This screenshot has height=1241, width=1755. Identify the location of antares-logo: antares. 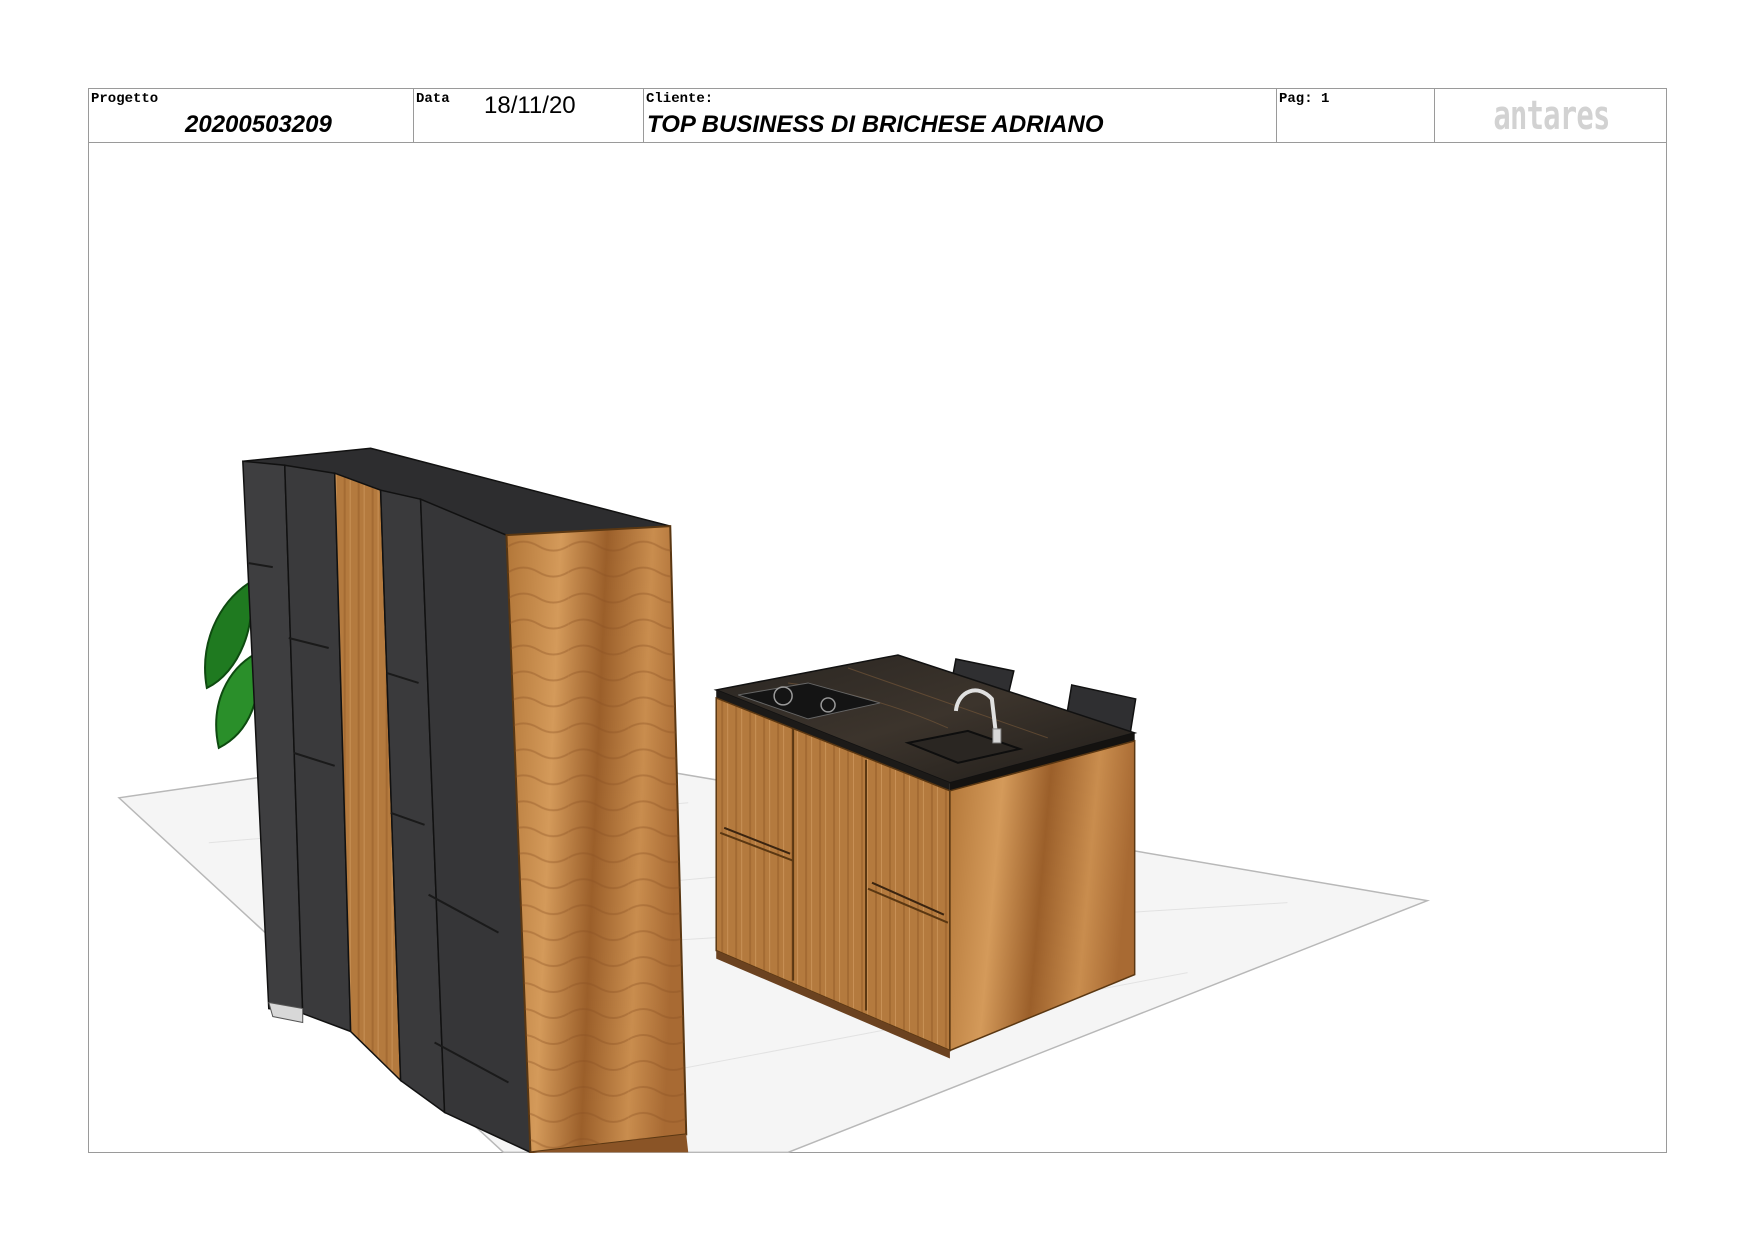
(1551, 115).